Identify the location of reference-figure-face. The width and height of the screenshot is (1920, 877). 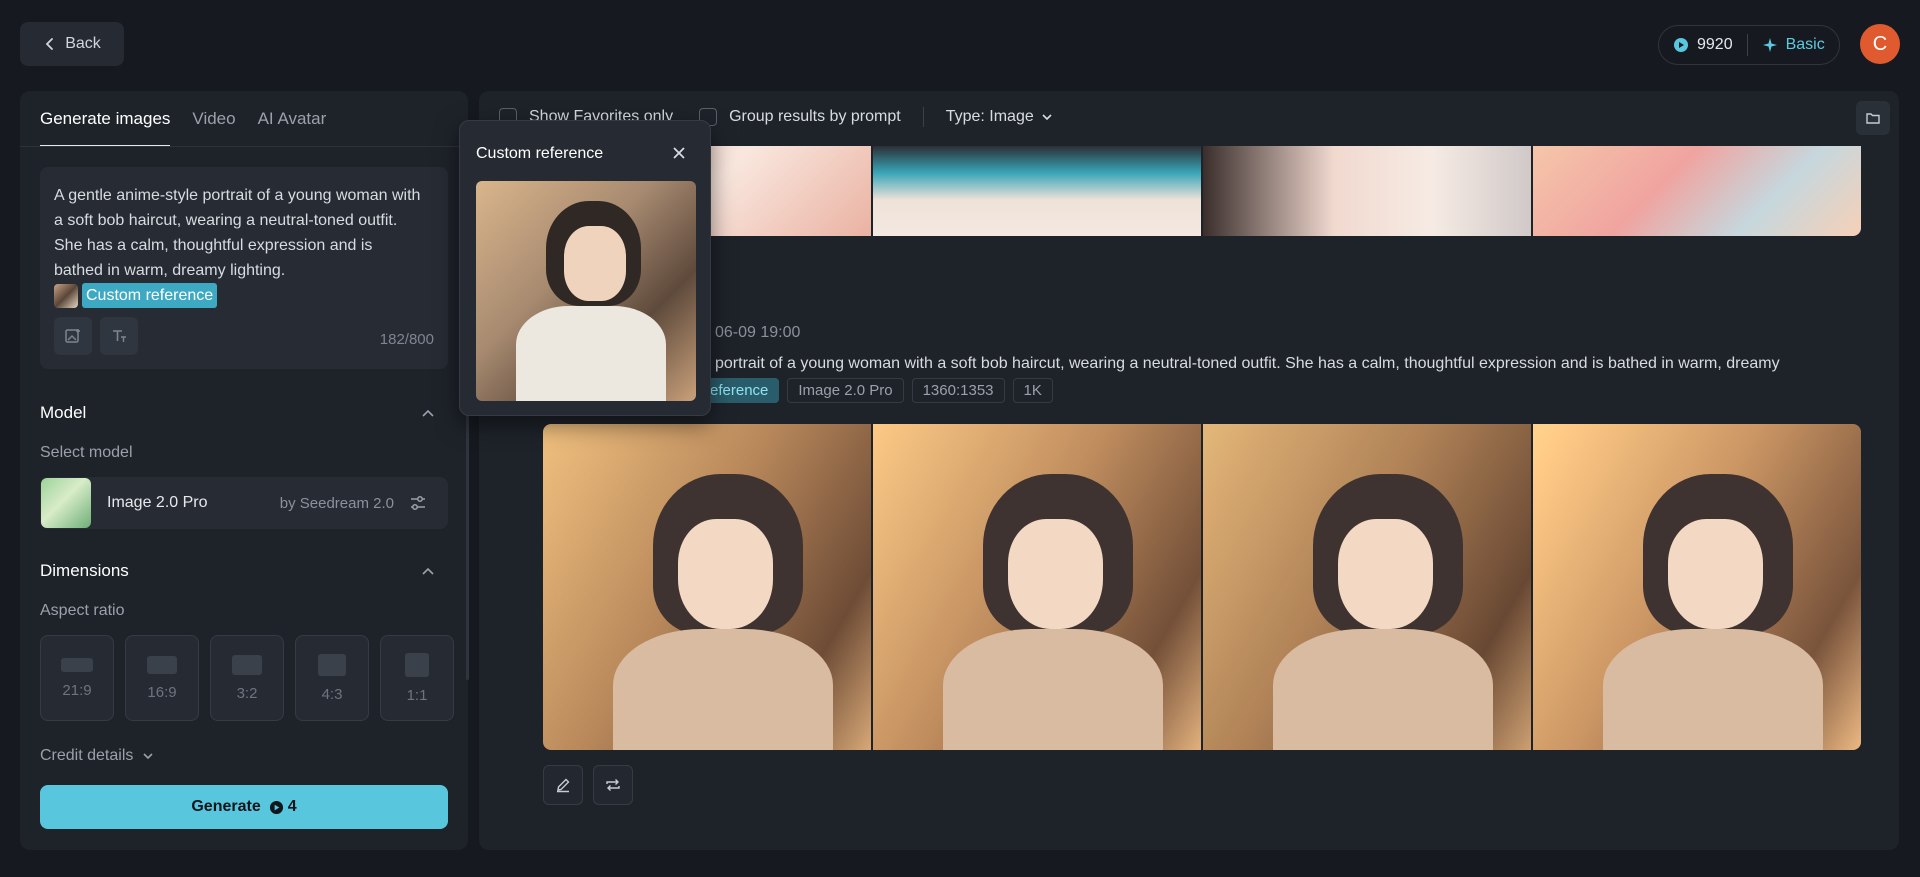
(595, 263).